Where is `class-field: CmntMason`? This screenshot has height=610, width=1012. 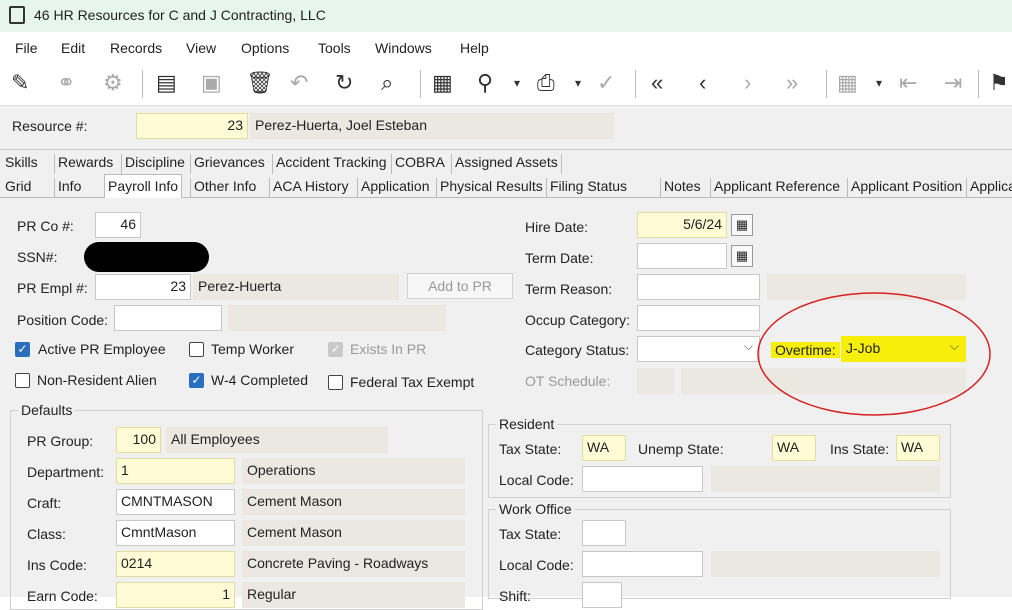 class-field: CmntMason is located at coordinates (175, 533).